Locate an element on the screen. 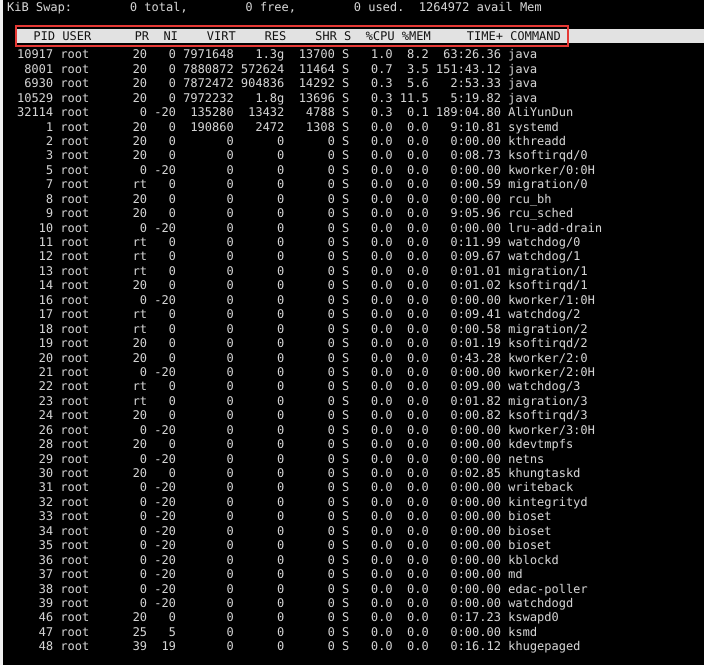 The width and height of the screenshot is (704, 665). table-cell-text: netns is located at coordinates (527, 459).